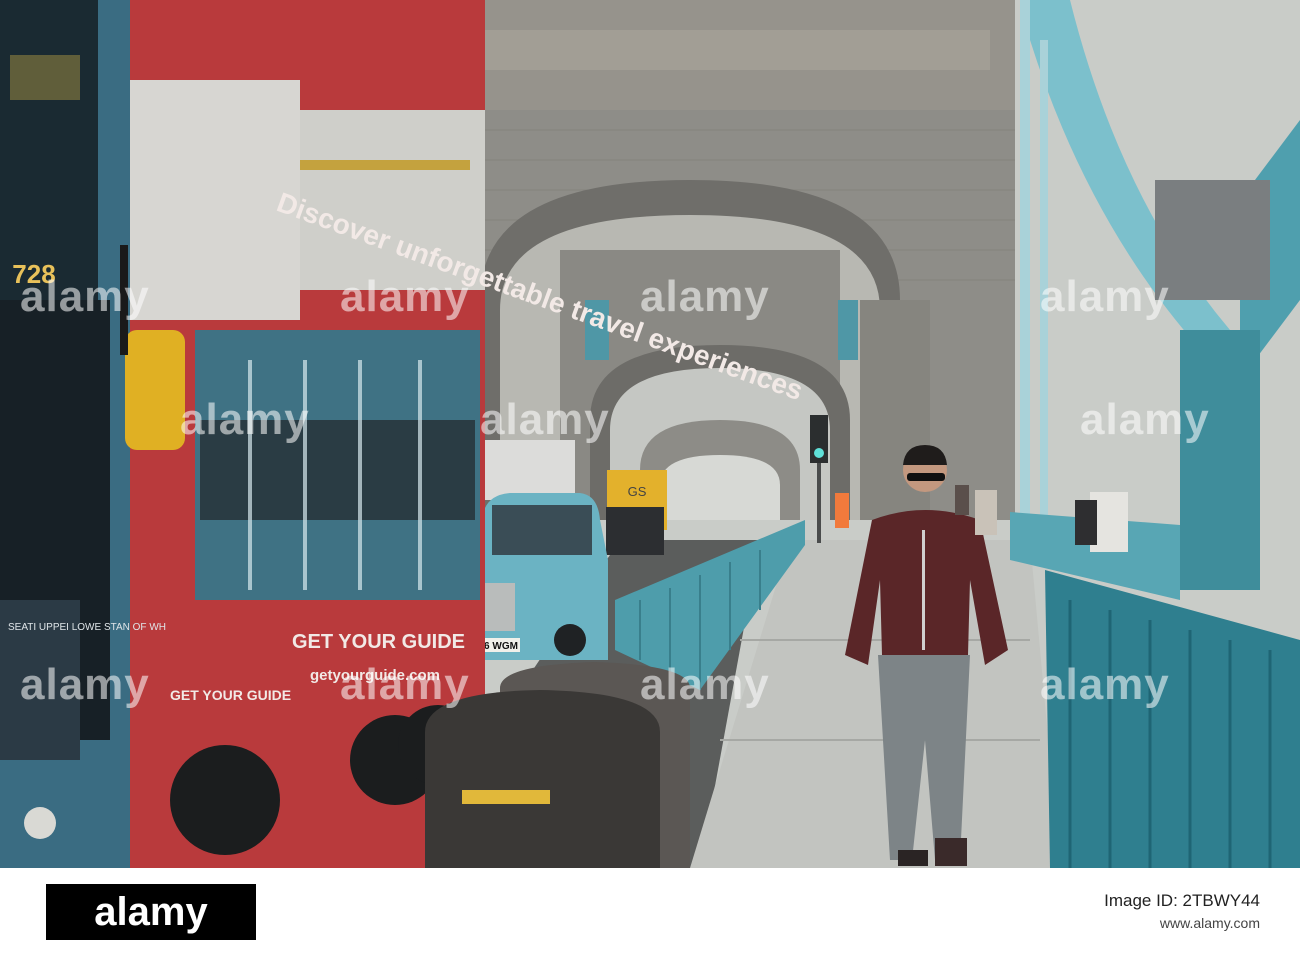  Describe the element at coordinates (1209, 923) in the screenshot. I see `site-url: www.alamy.com` at that location.